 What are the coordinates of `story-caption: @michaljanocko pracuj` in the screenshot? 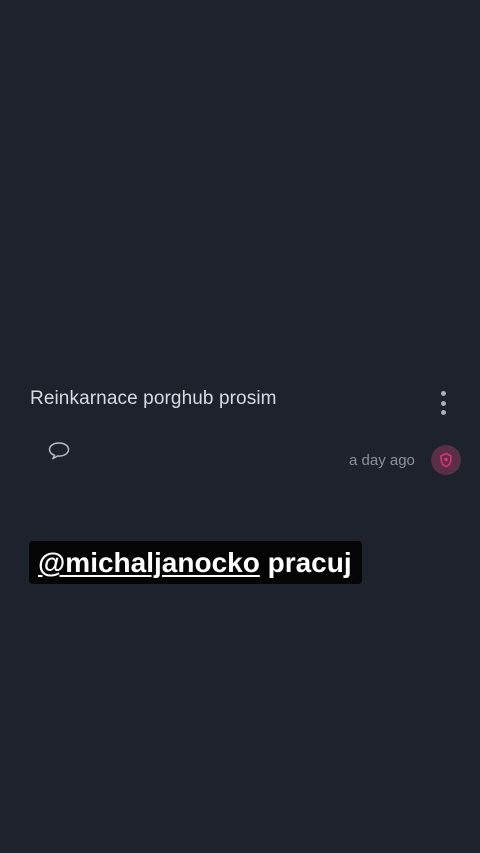 It's located at (195, 562).